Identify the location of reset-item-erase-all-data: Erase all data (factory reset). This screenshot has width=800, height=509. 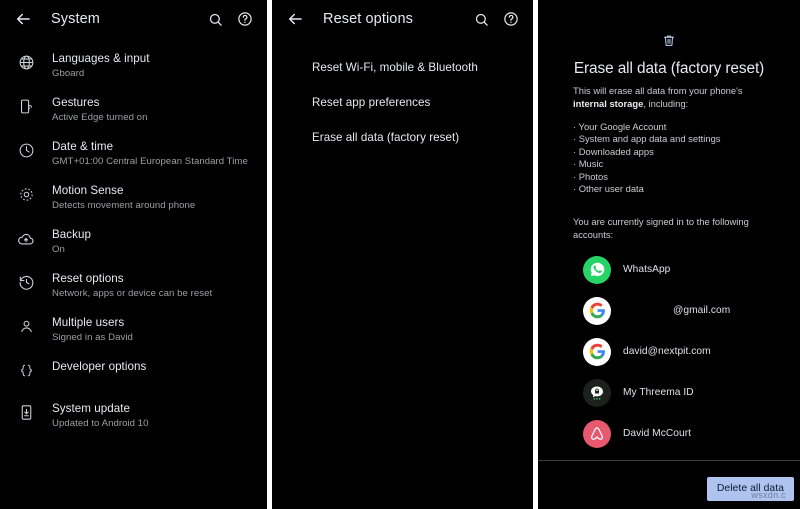
(402, 137).